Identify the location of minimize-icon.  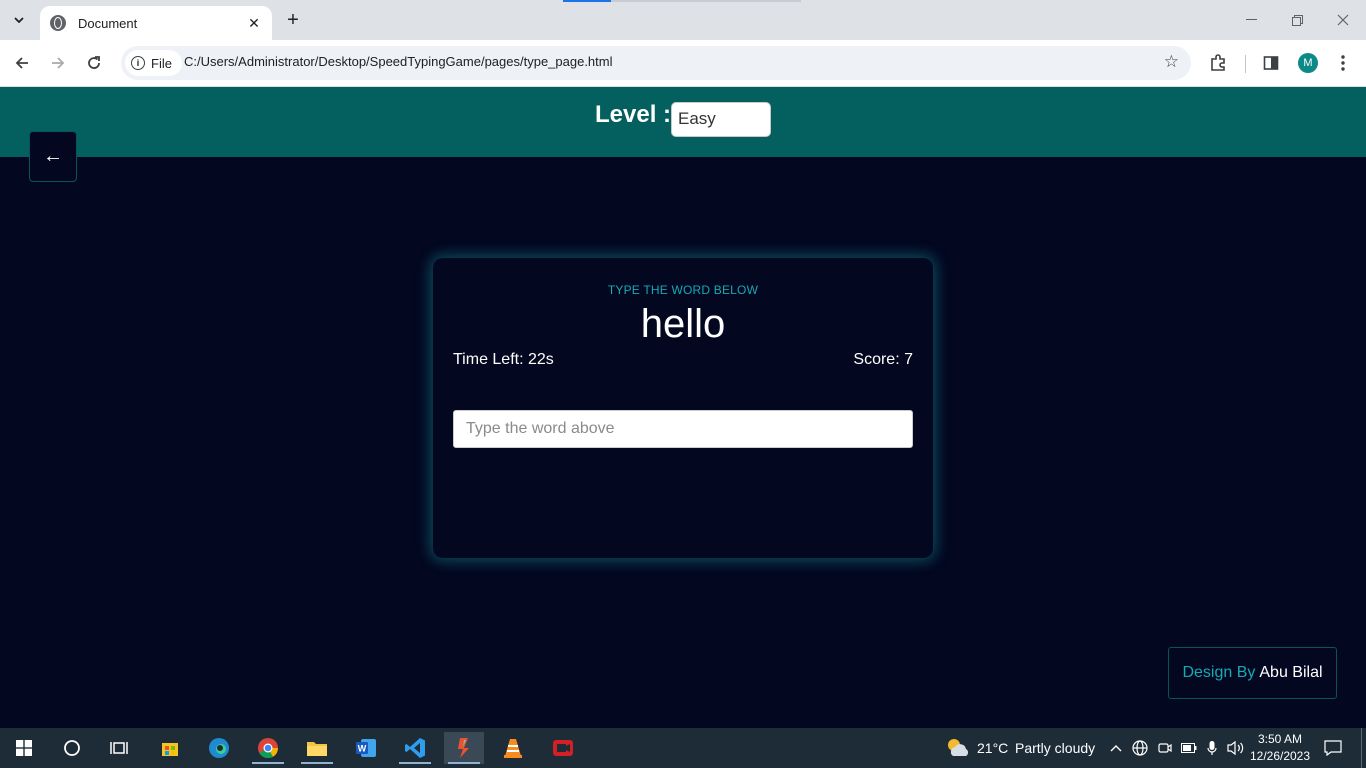
(1251, 19).